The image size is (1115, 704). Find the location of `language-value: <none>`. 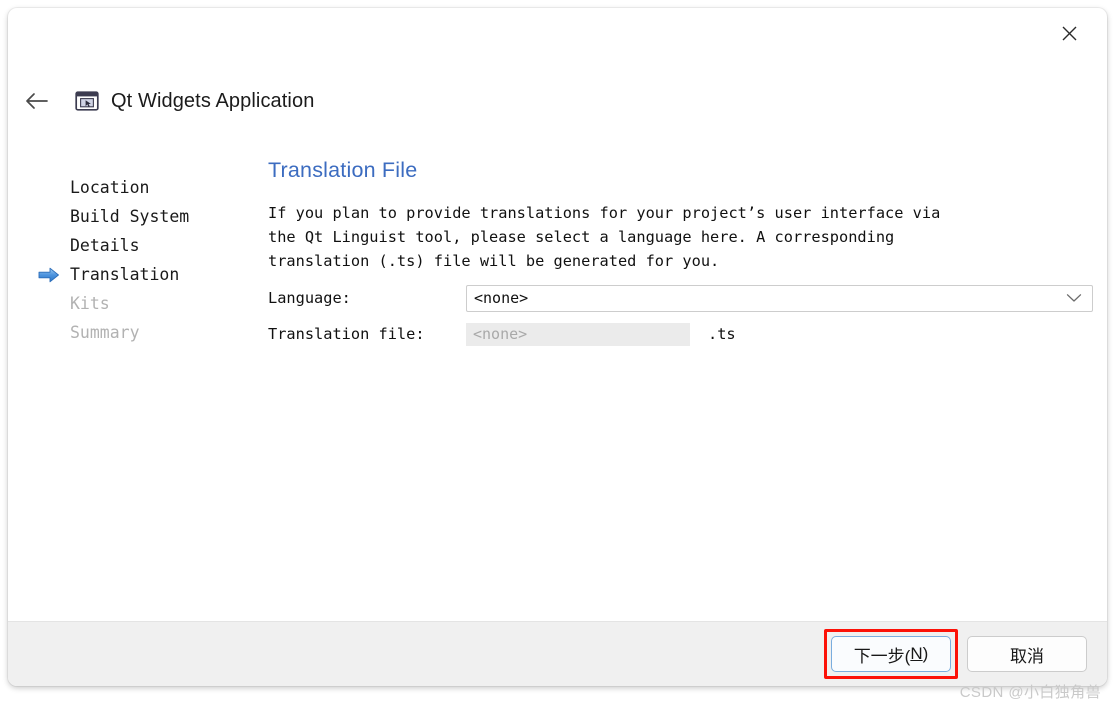

language-value: <none> is located at coordinates (501, 298).